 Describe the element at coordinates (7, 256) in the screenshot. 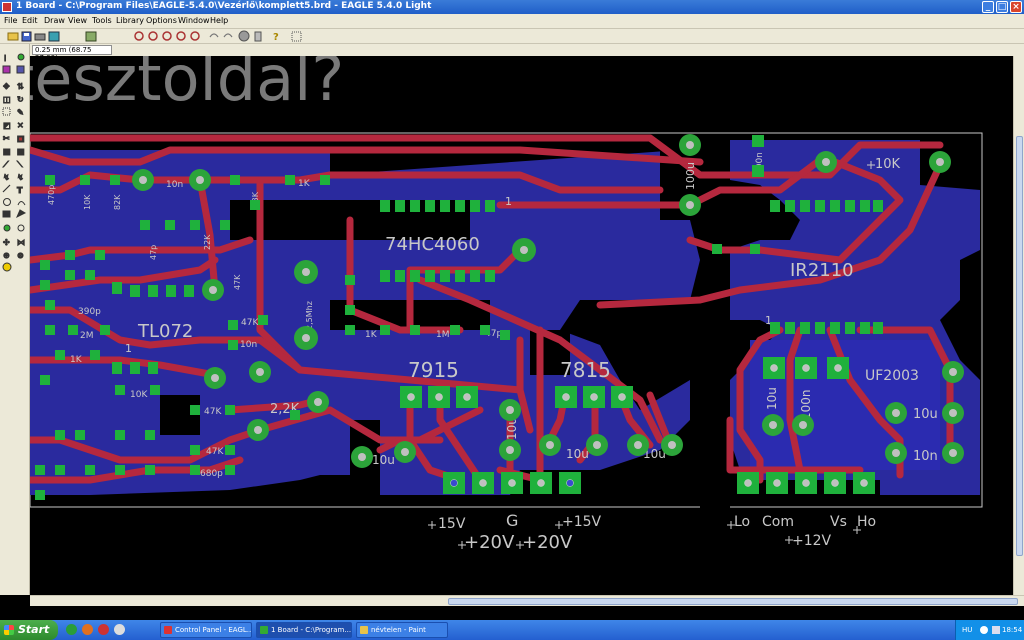

I see `auto-icon: ⊕` at that location.